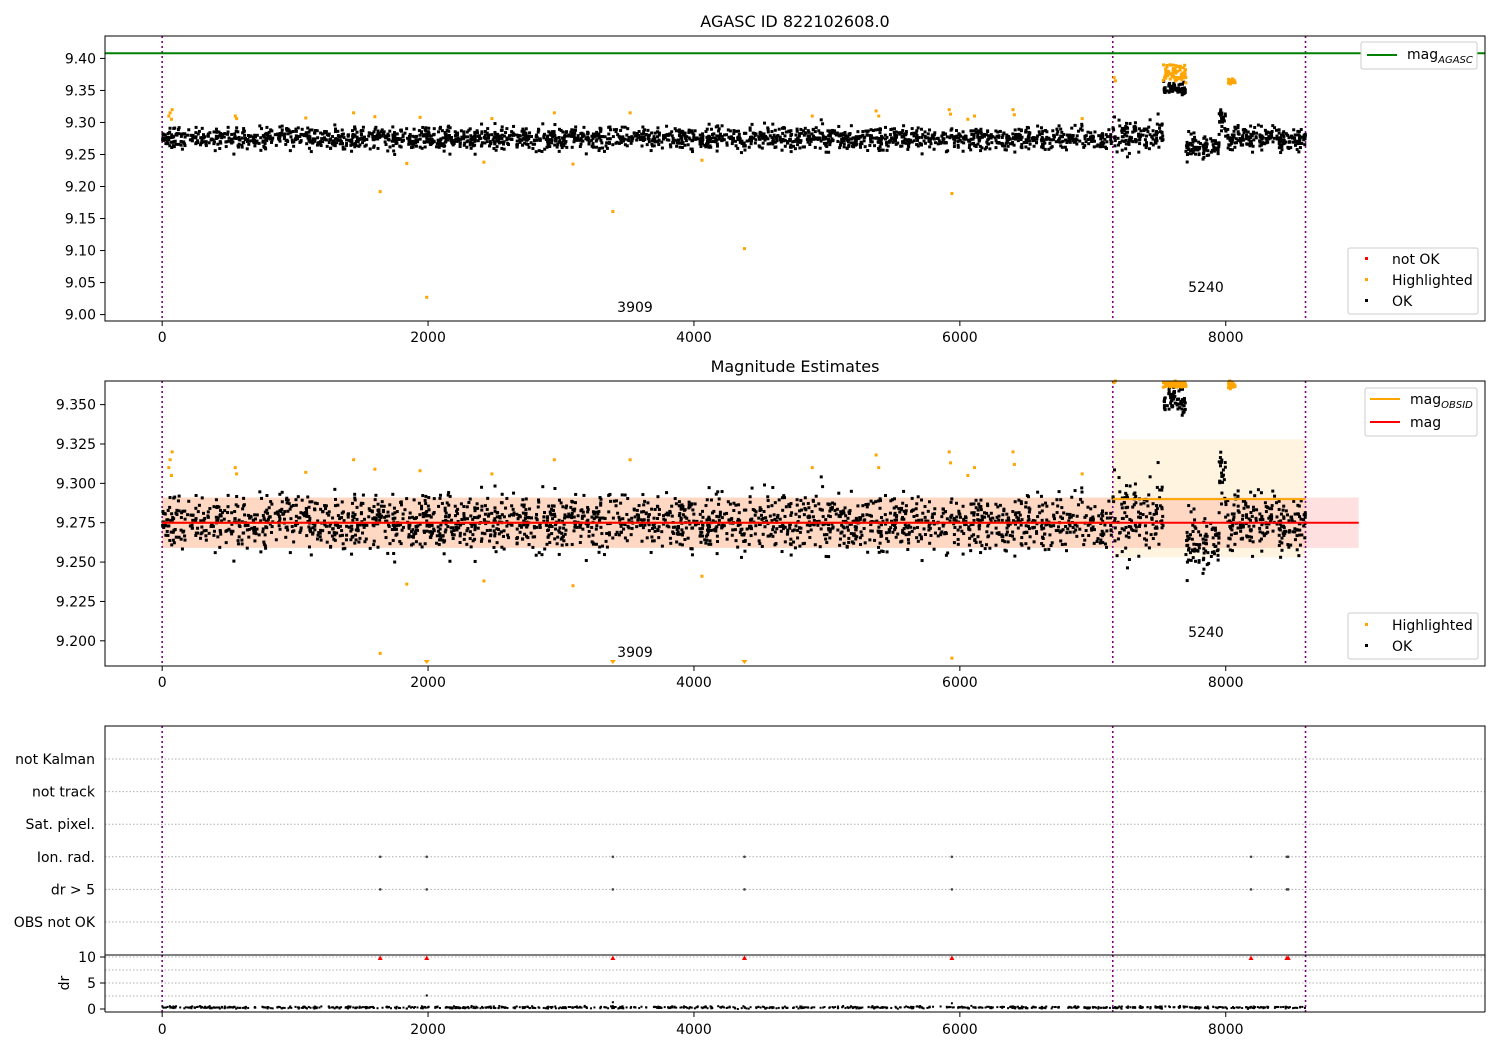  I want to click on y-tick-label: 9.35, so click(80, 91).